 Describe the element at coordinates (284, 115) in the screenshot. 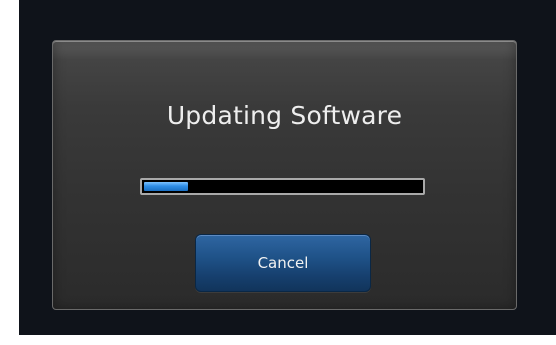

I see `dialog-title: Updating Software` at that location.